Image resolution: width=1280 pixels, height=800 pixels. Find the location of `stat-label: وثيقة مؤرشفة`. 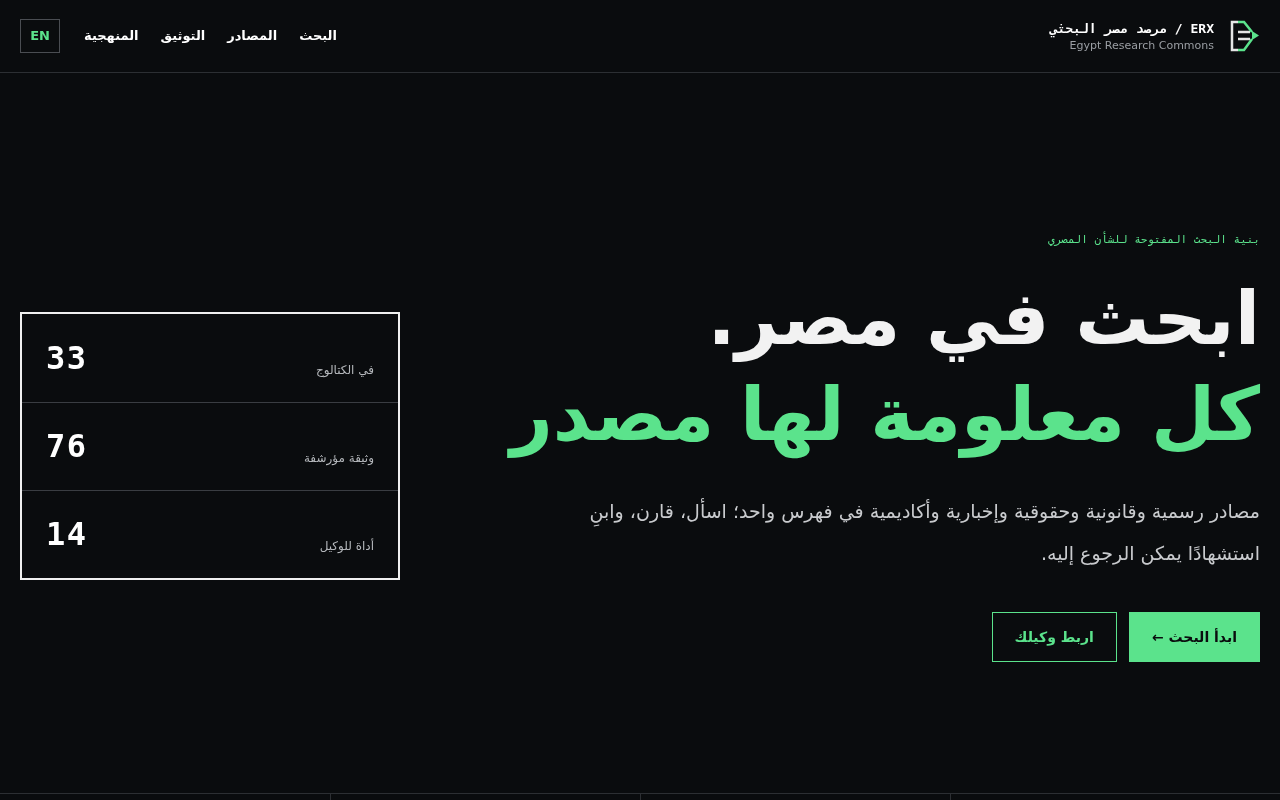

stat-label: وثيقة مؤرشفة is located at coordinates (338, 458).